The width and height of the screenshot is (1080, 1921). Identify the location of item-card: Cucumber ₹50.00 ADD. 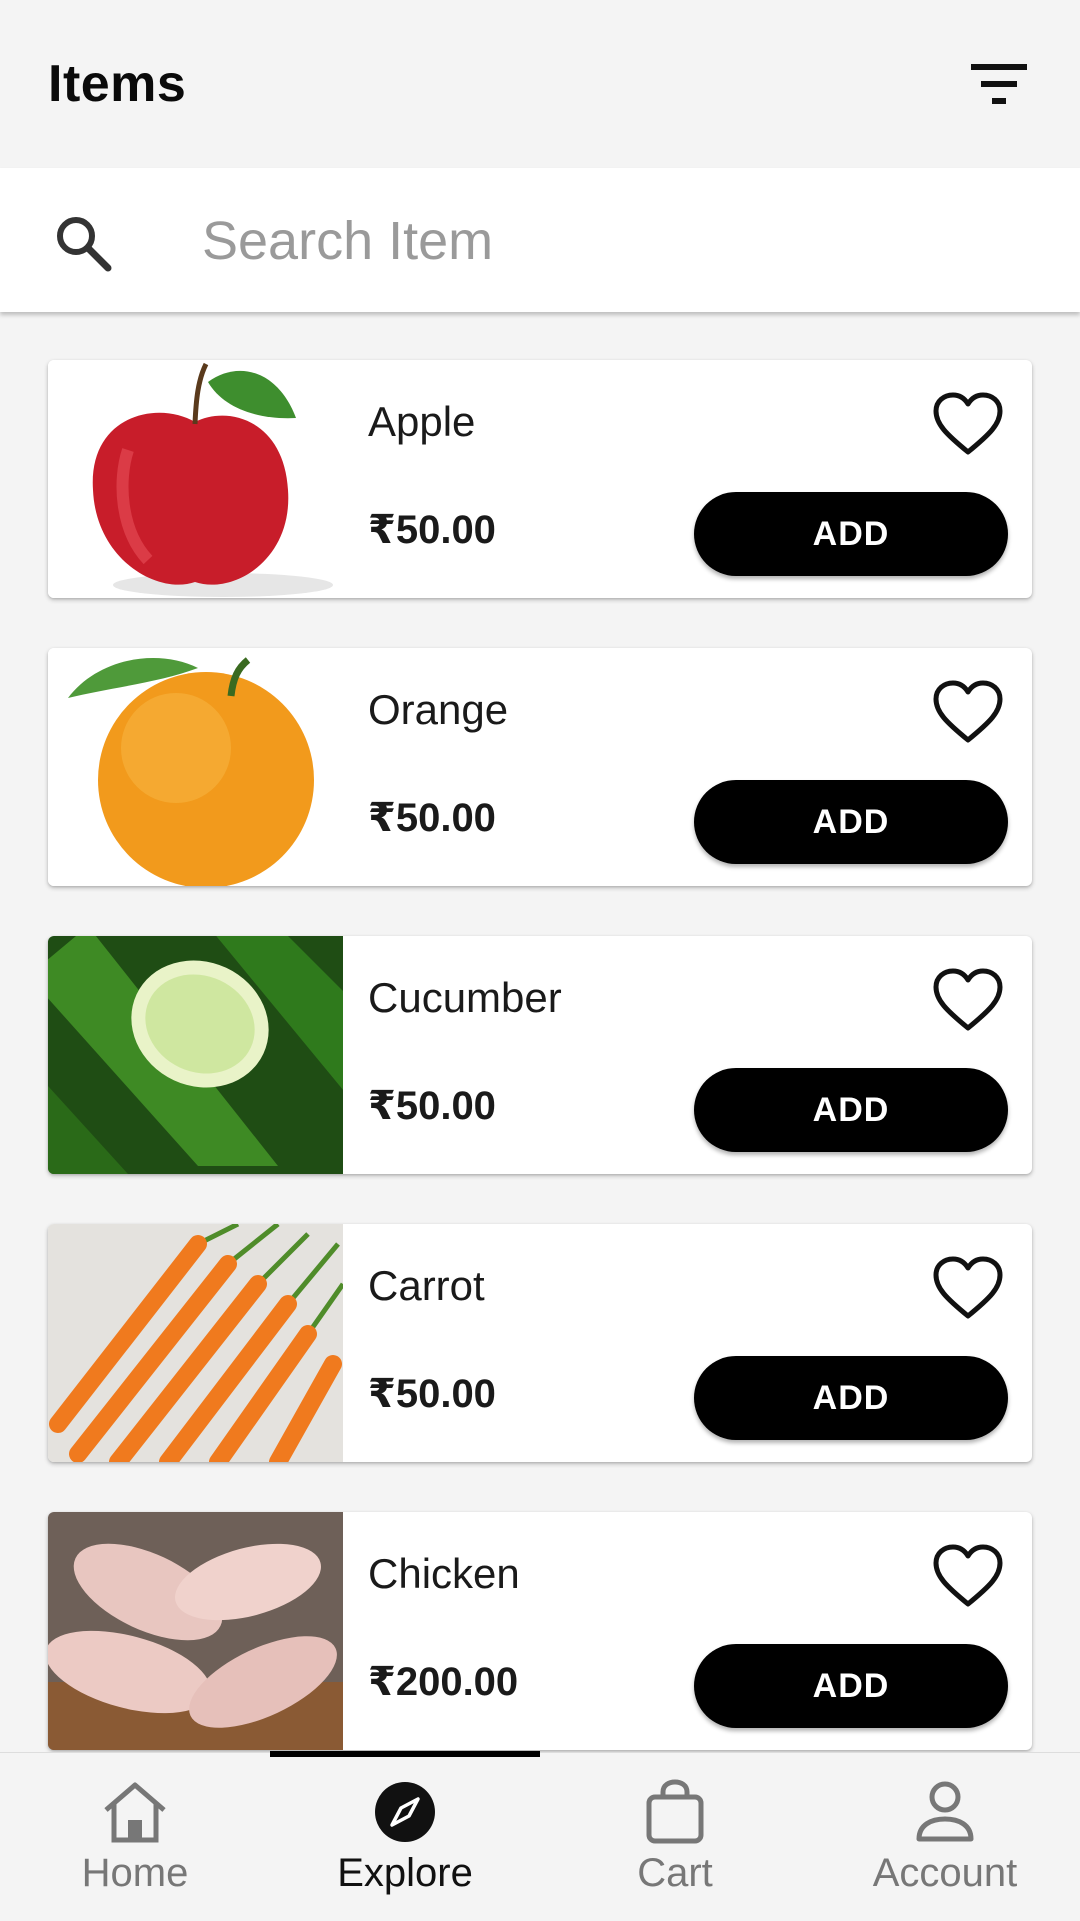
(540, 1055).